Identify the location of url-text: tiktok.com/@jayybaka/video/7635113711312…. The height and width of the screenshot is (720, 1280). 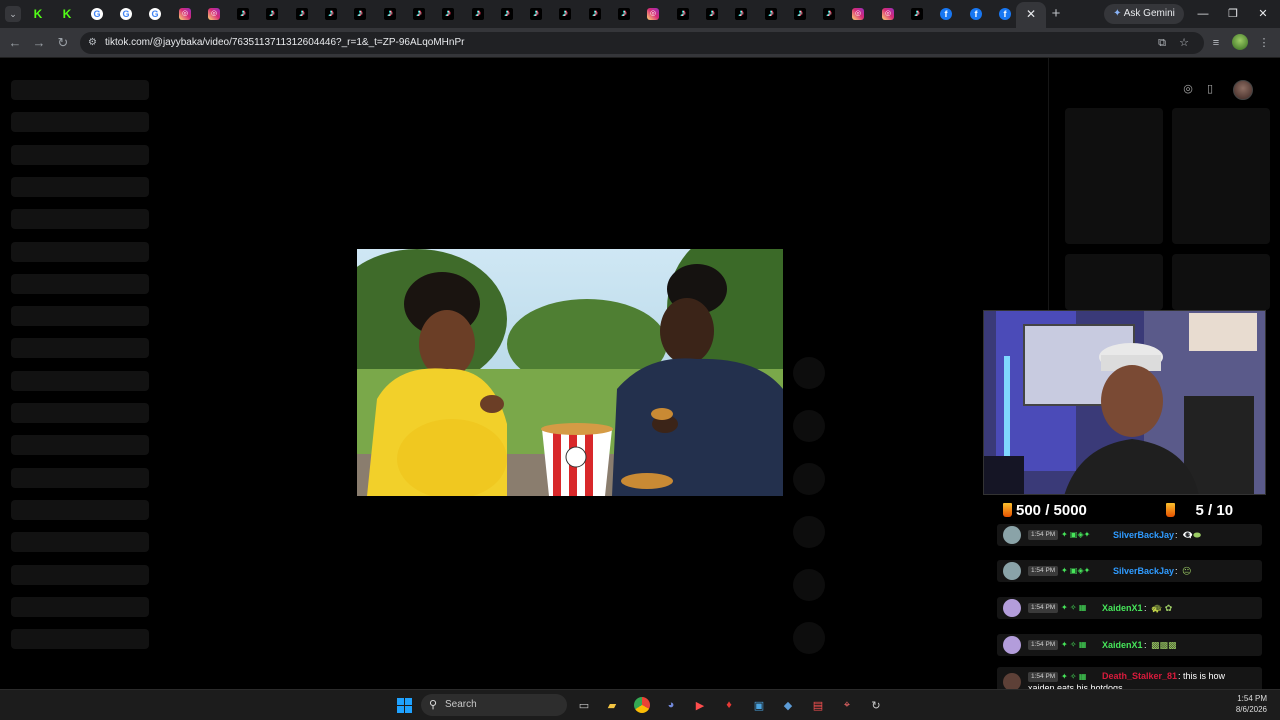
(284, 43).